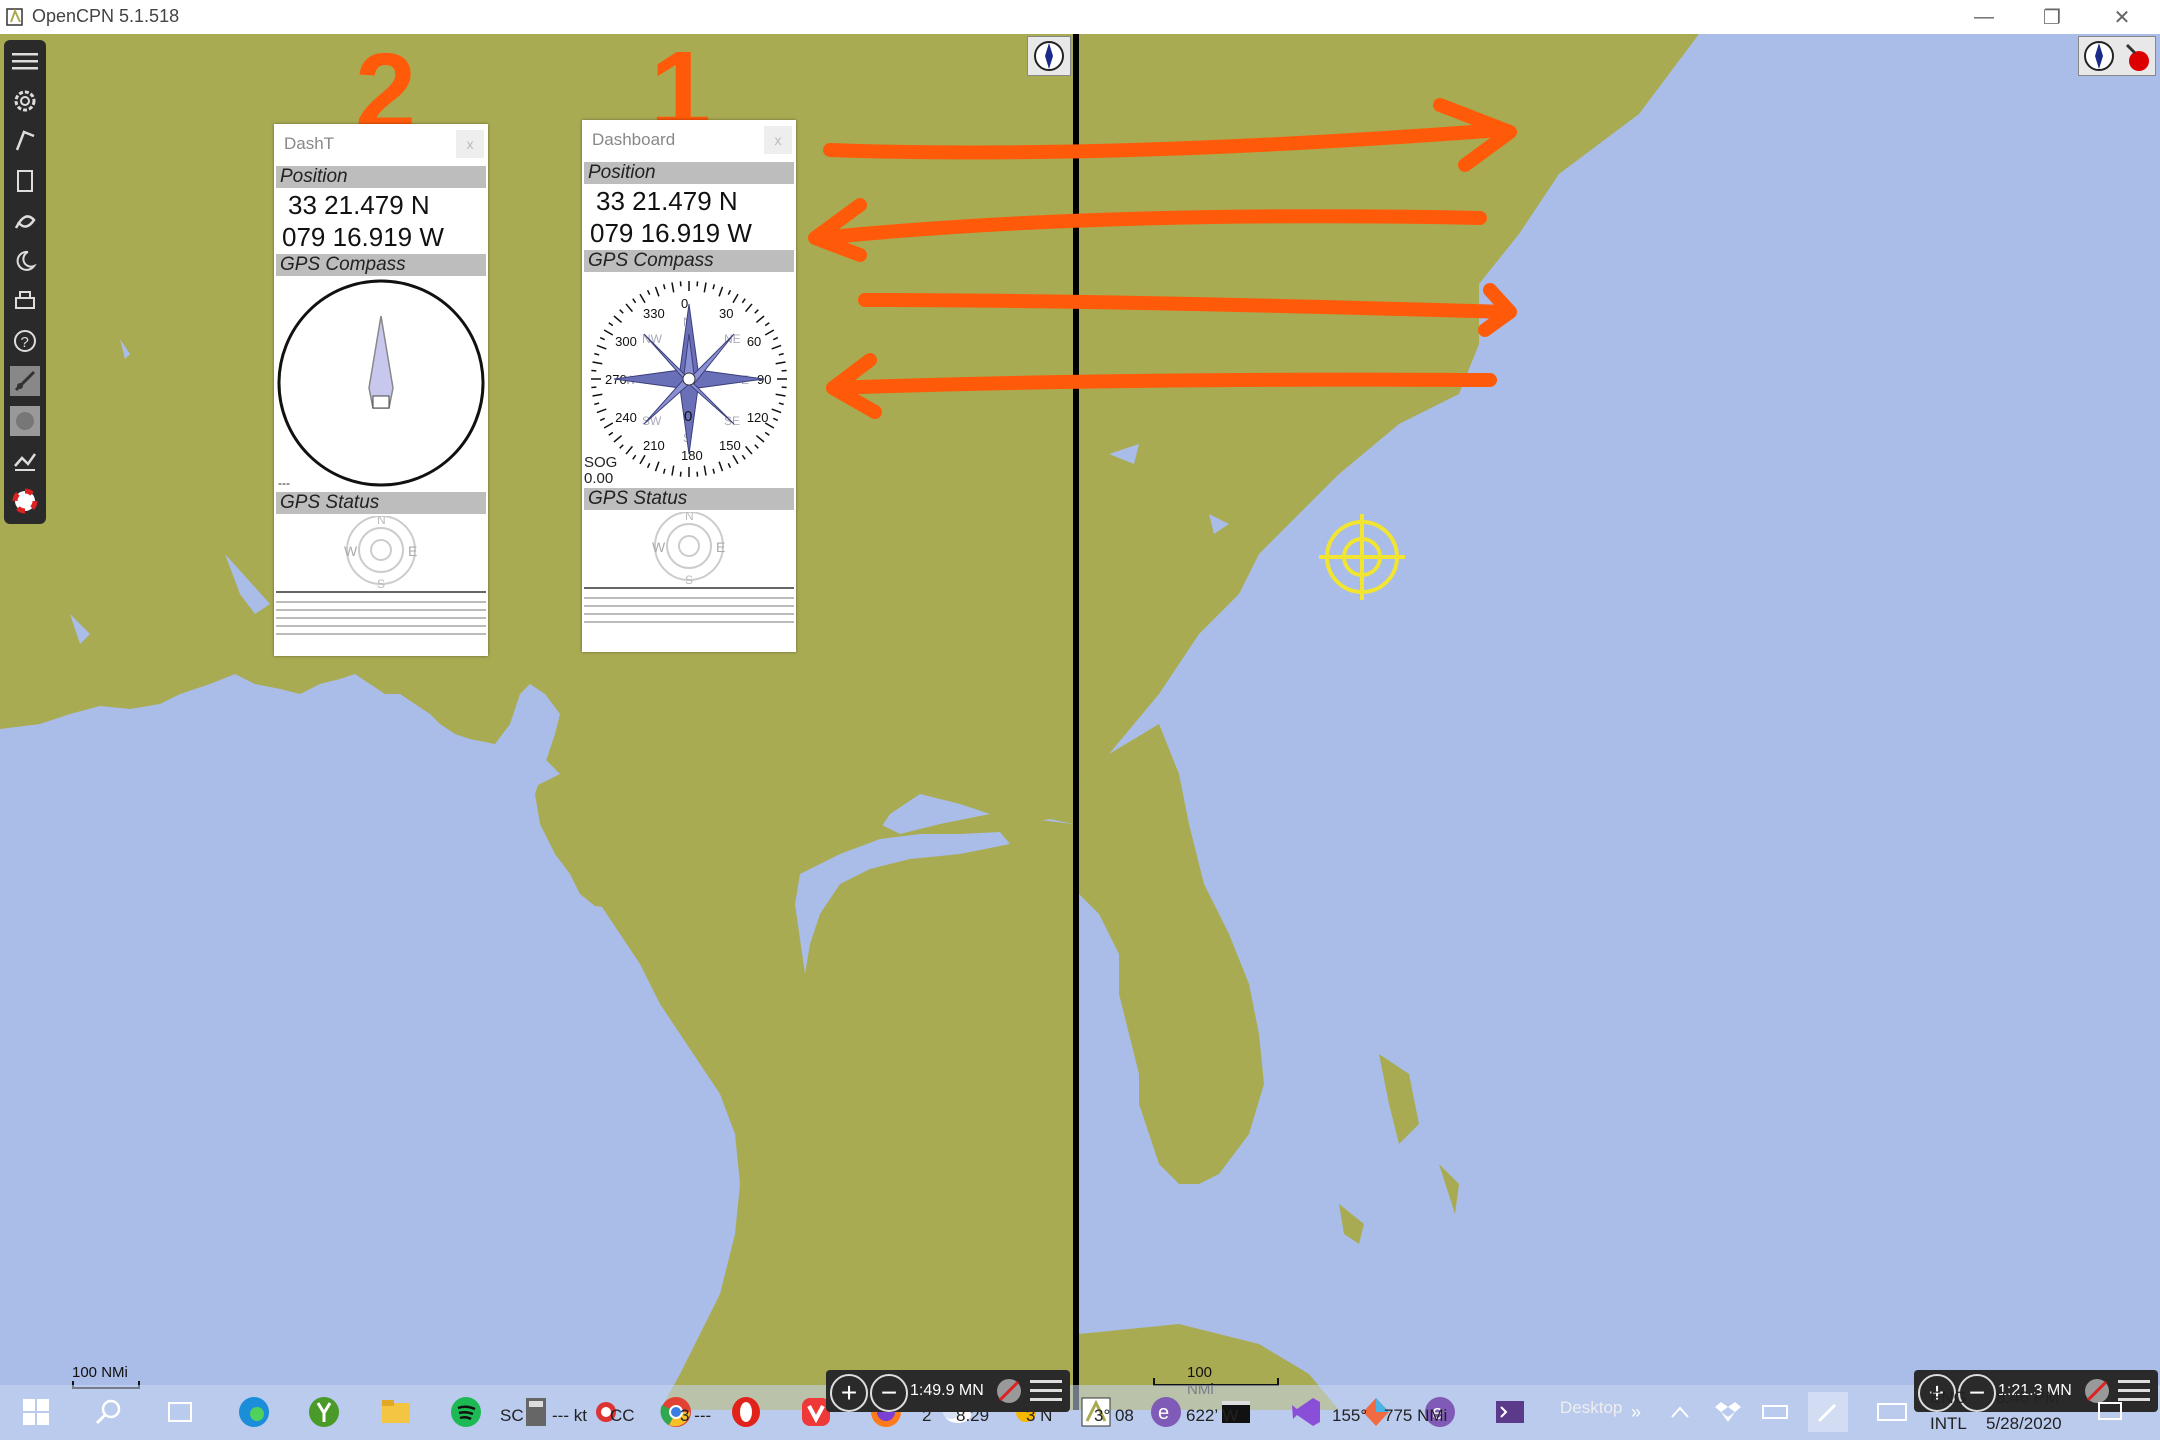 The width and height of the screenshot is (2160, 1440). What do you see at coordinates (381, 265) in the screenshot?
I see `gps-compass-section-title: GPS Compass` at bounding box center [381, 265].